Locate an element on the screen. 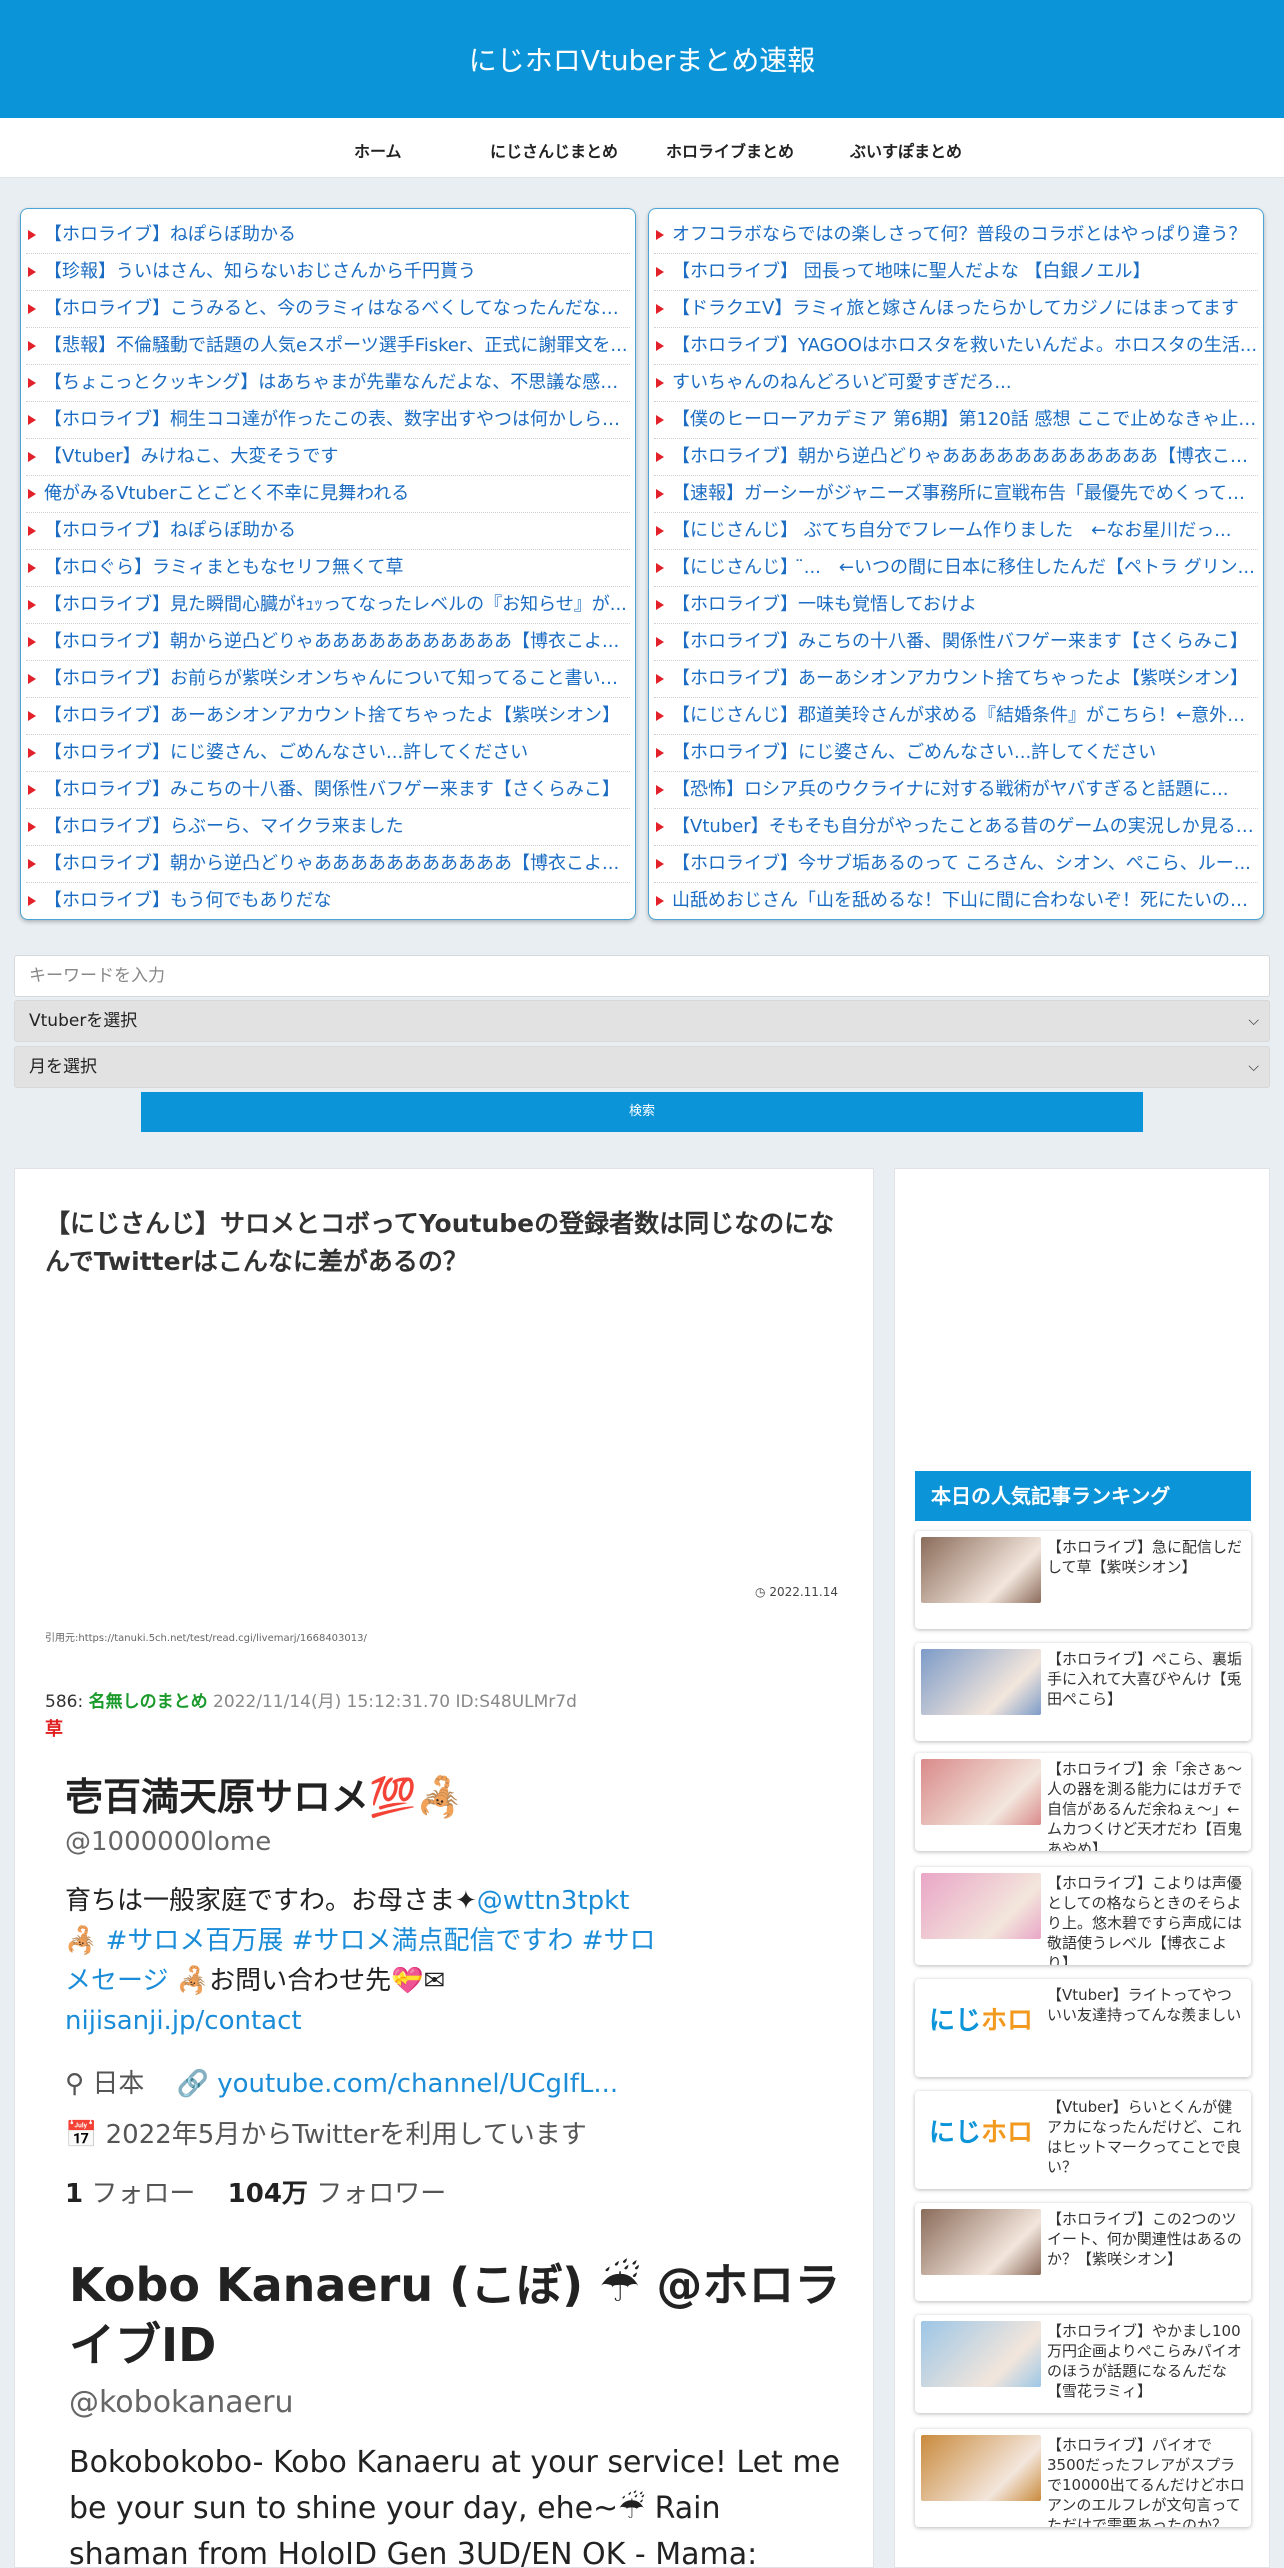 The image size is (1284, 2568). article-date: 2022.11.14 is located at coordinates (804, 1592).